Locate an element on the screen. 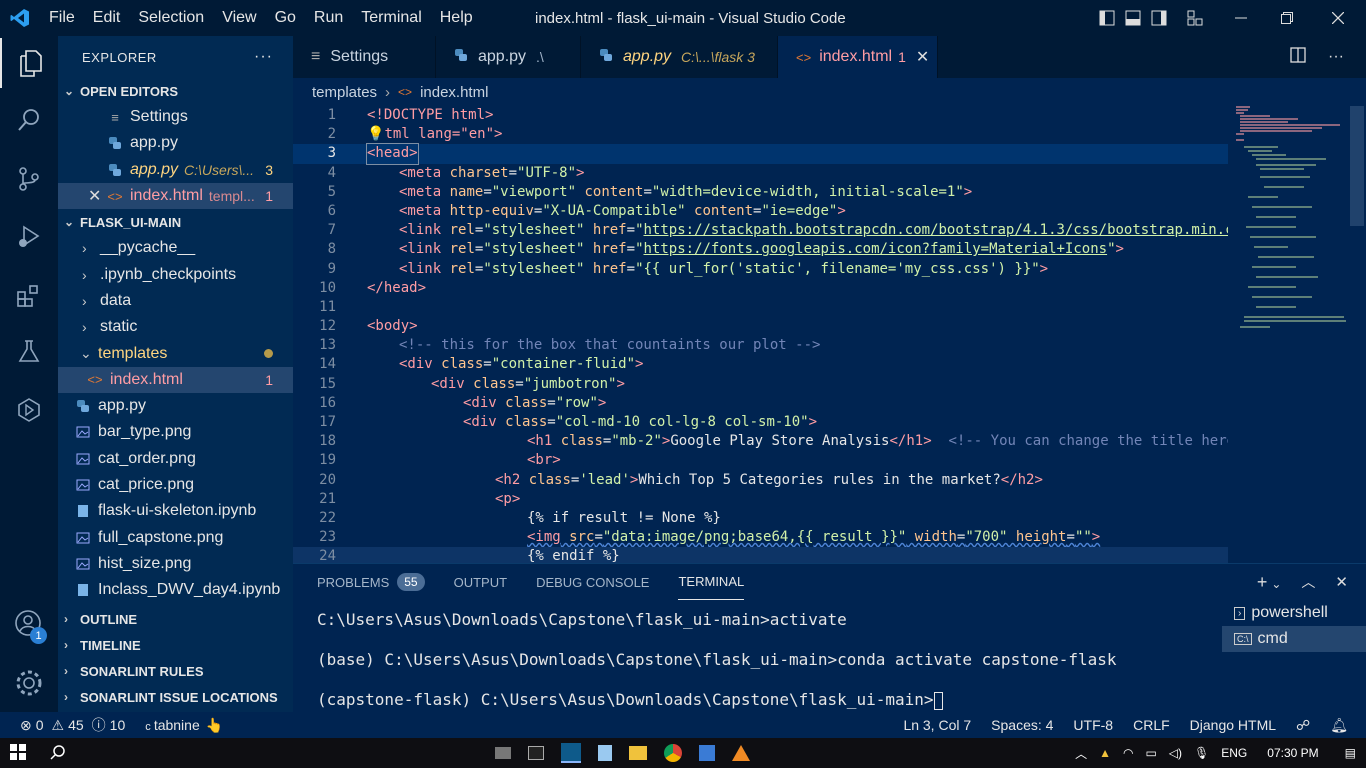 The image size is (1366, 768). menu-edit: Edit is located at coordinates (107, 18).